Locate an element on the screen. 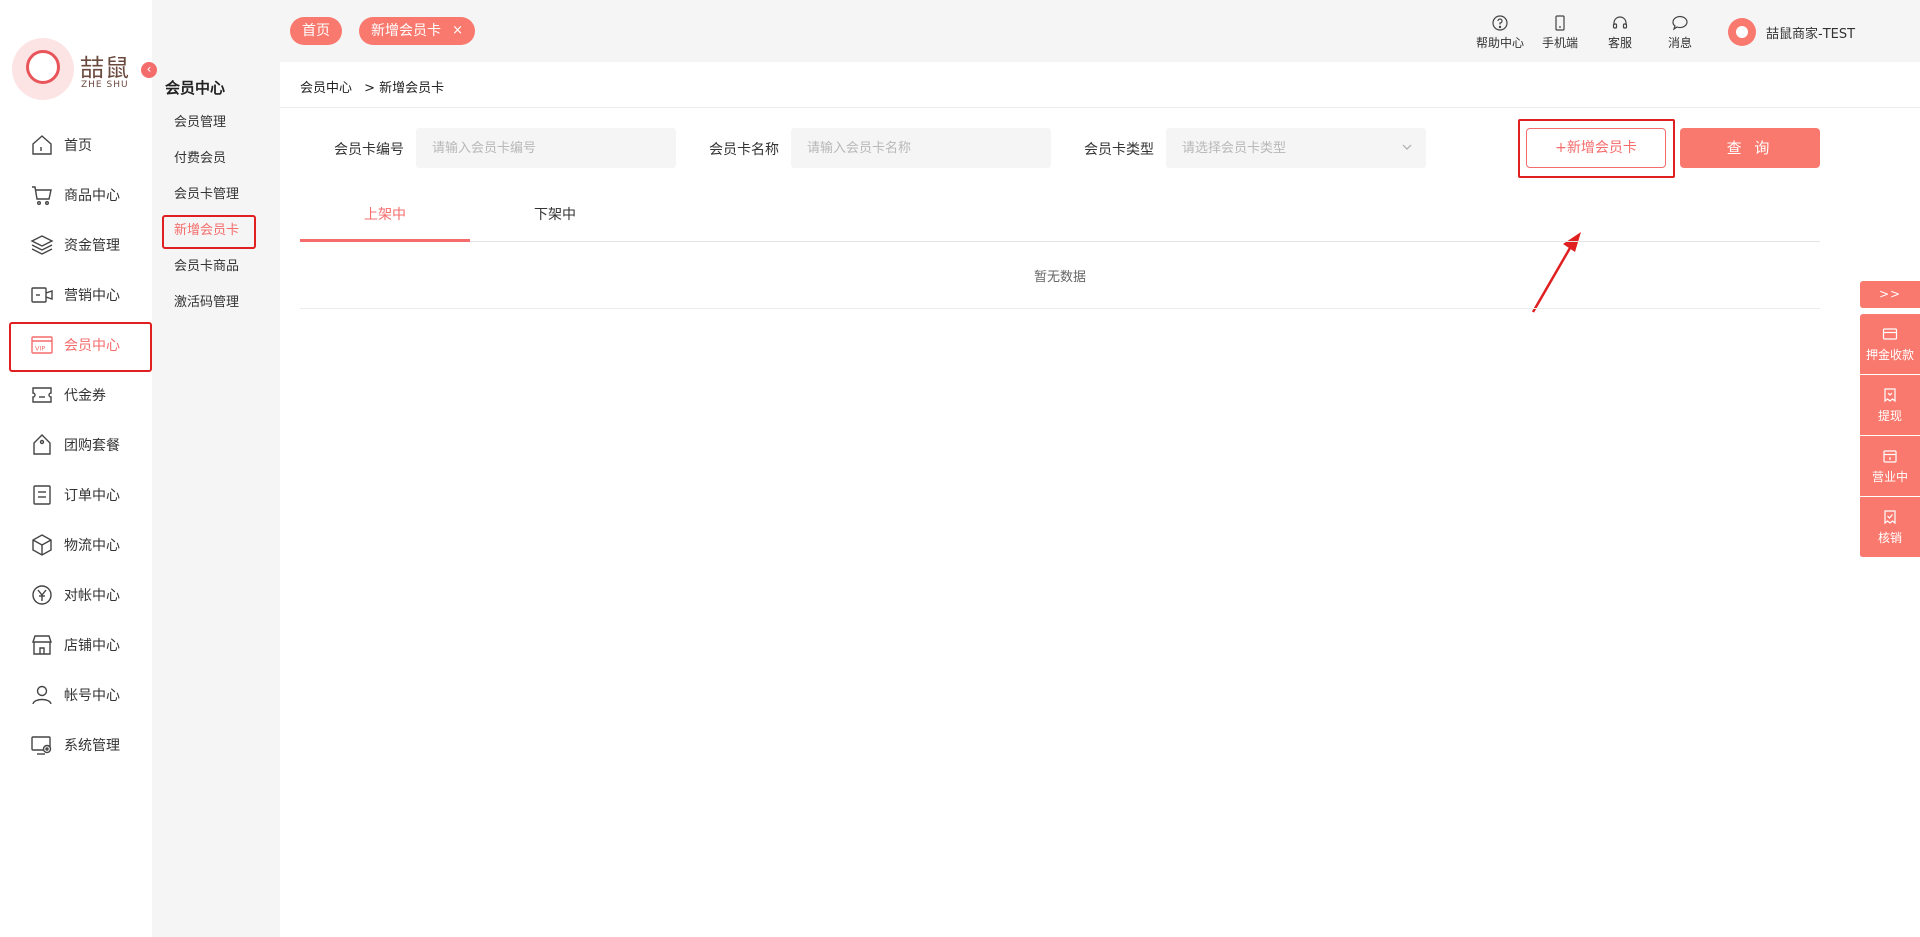  verify-button: 核销 is located at coordinates (1890, 527).